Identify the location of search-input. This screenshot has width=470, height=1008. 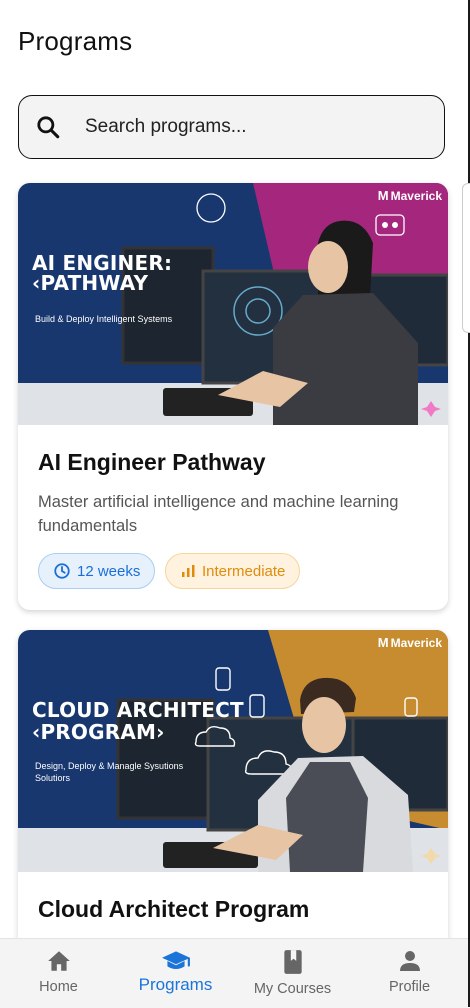
(245, 127).